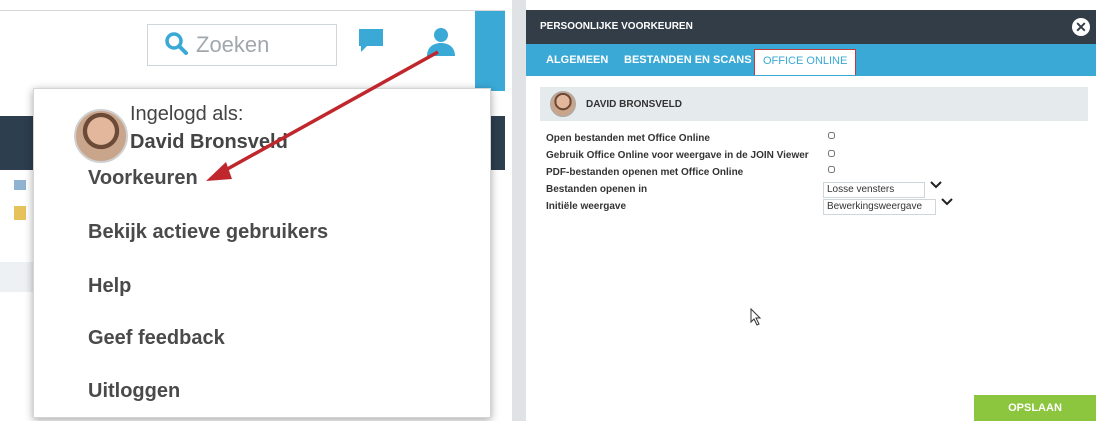 Image resolution: width=1096 pixels, height=421 pixels. Describe the element at coordinates (1081, 27) in the screenshot. I see `close-icon: ✕` at that location.